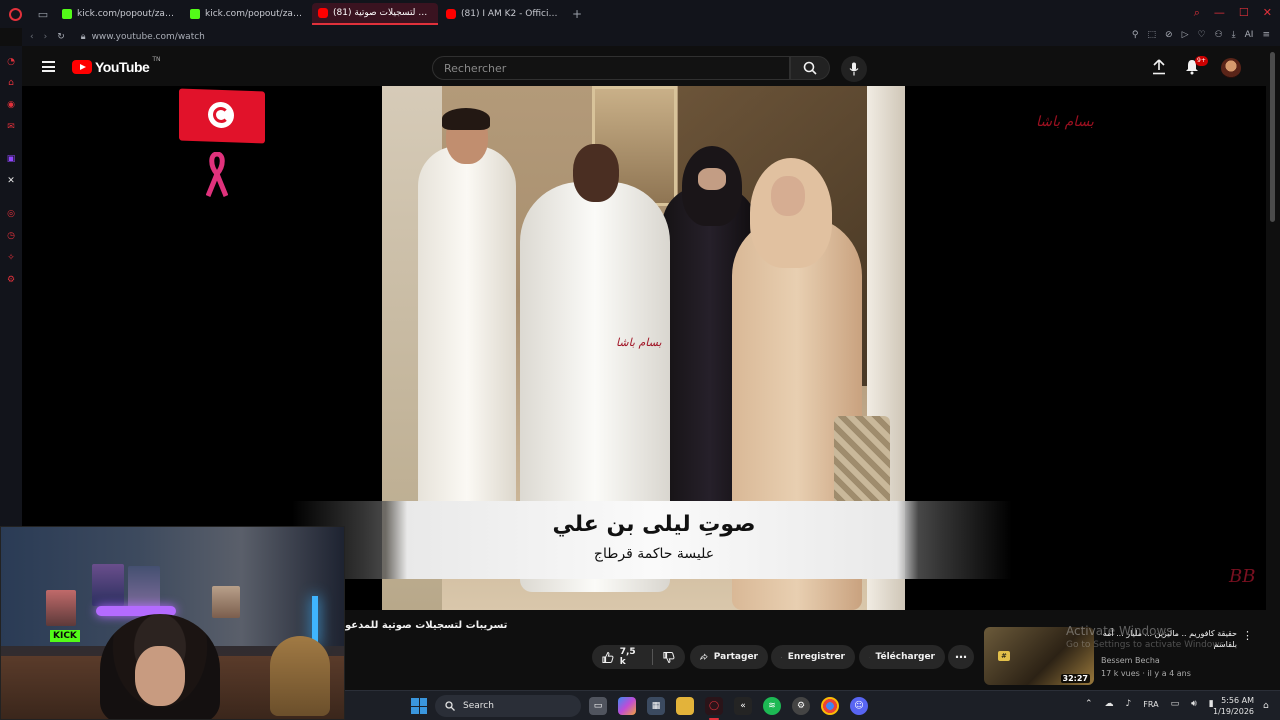 The height and width of the screenshot is (720, 1280). I want to click on browser-toolbar: ⚲ ⬚ ⊘ ▷ ♡ ⚇ ⤓ AI ≡, so click(1201, 35).